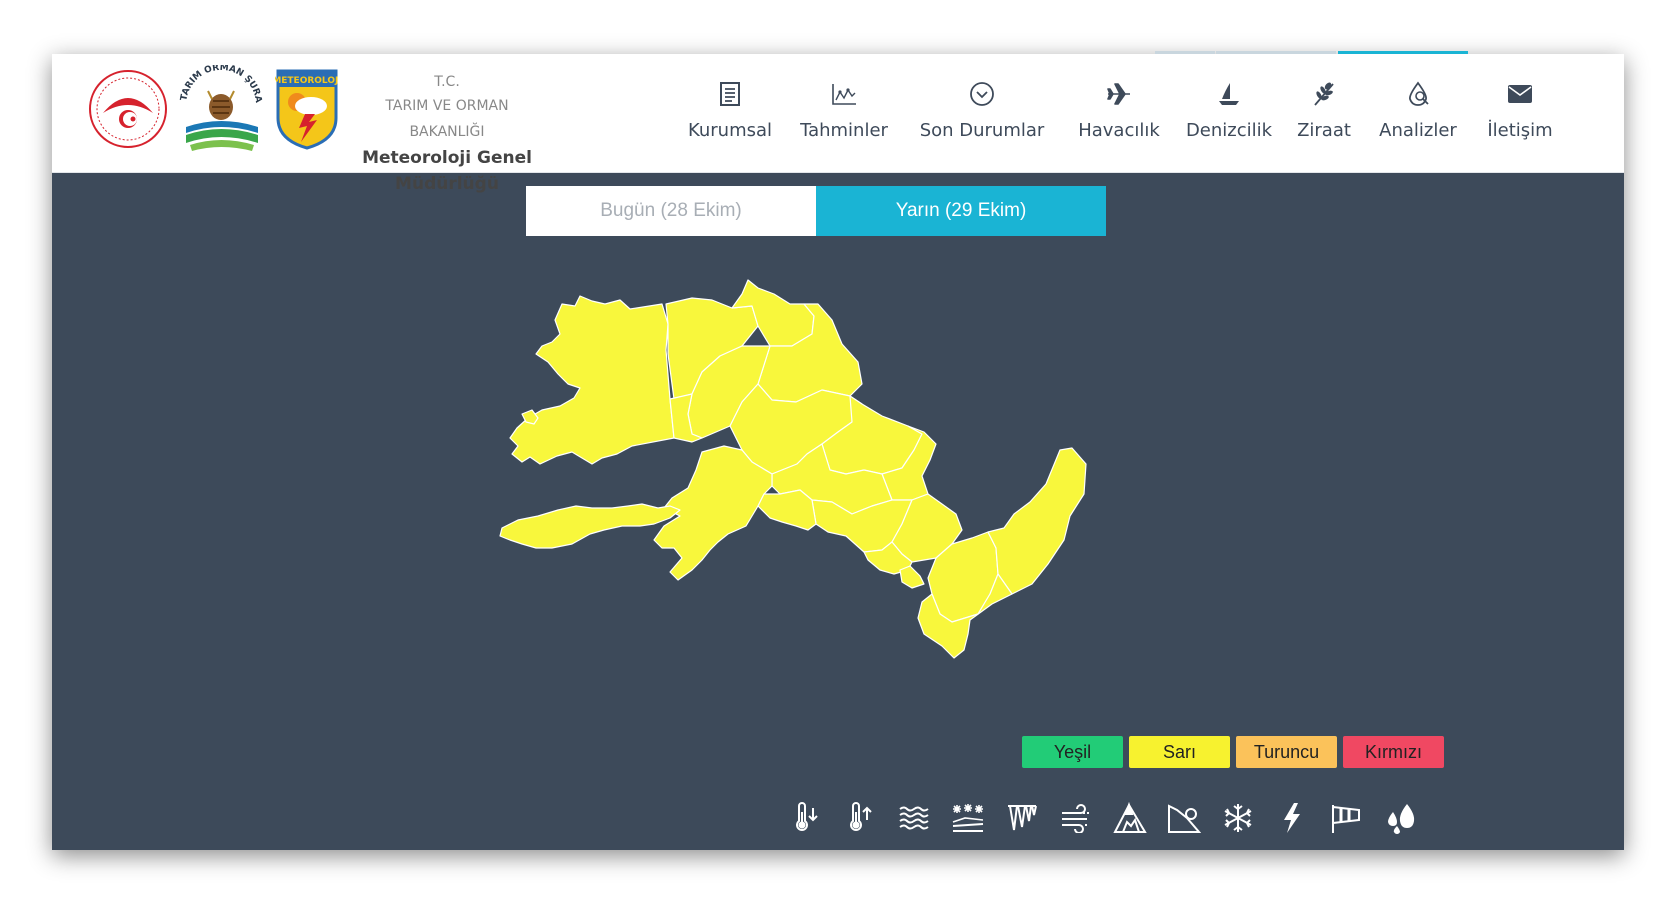 This screenshot has height=902, width=1676. I want to click on legend-label: Turuncu, so click(1286, 751).